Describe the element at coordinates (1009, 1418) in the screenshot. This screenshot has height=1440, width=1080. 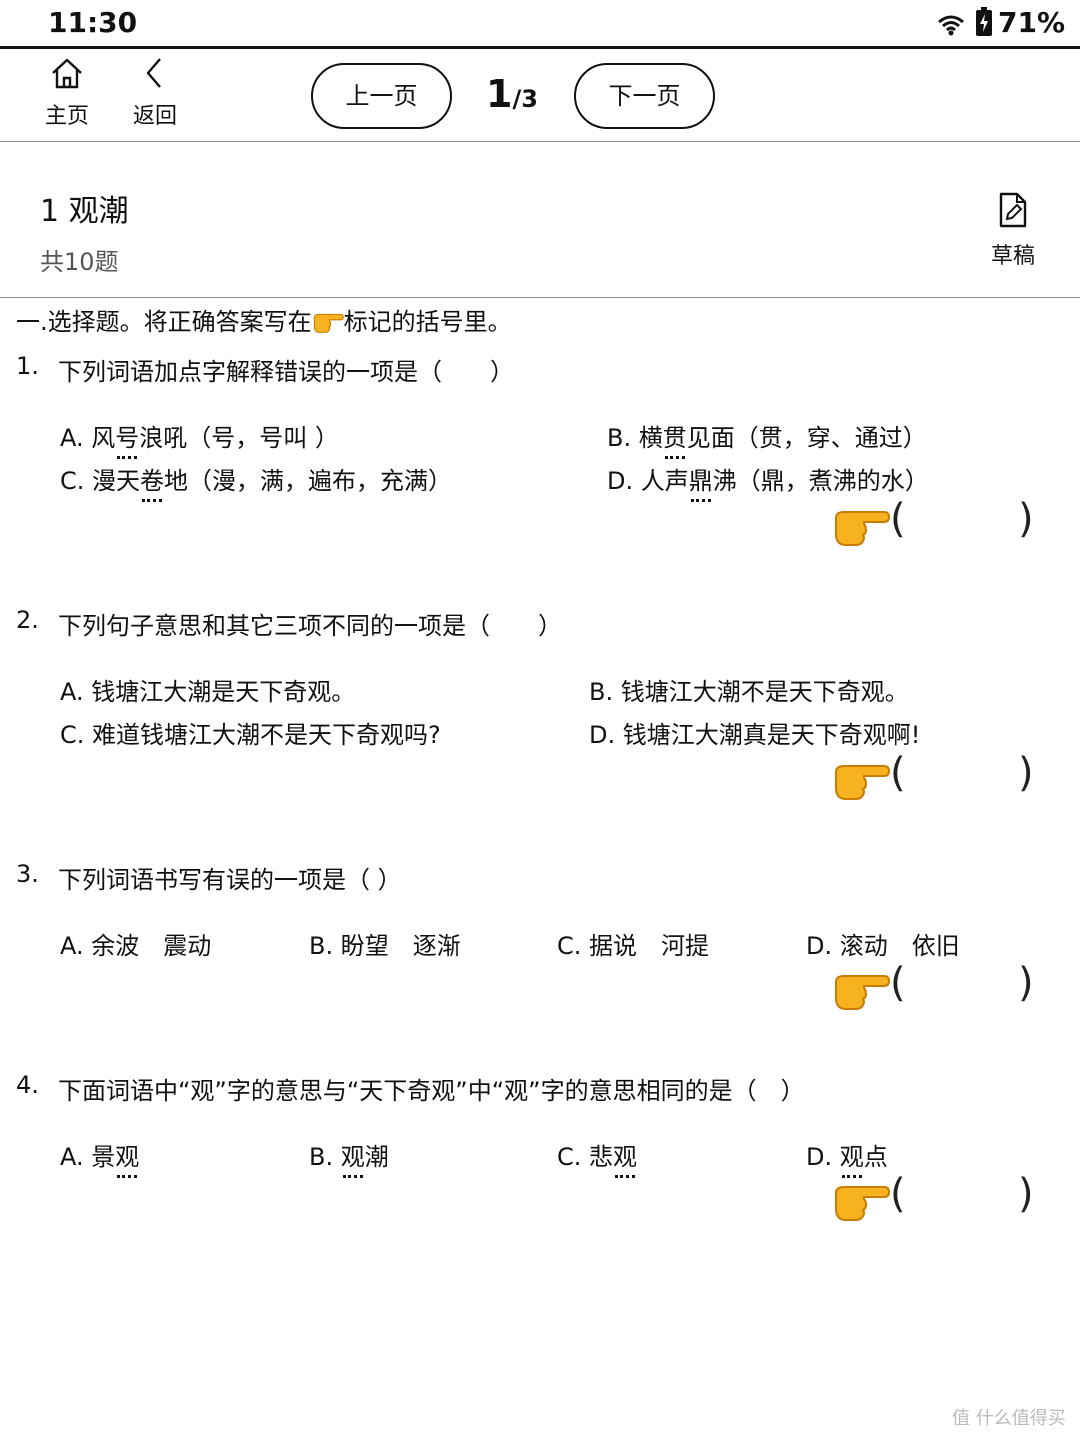
I see `watermark: 值 什么值得买` at that location.